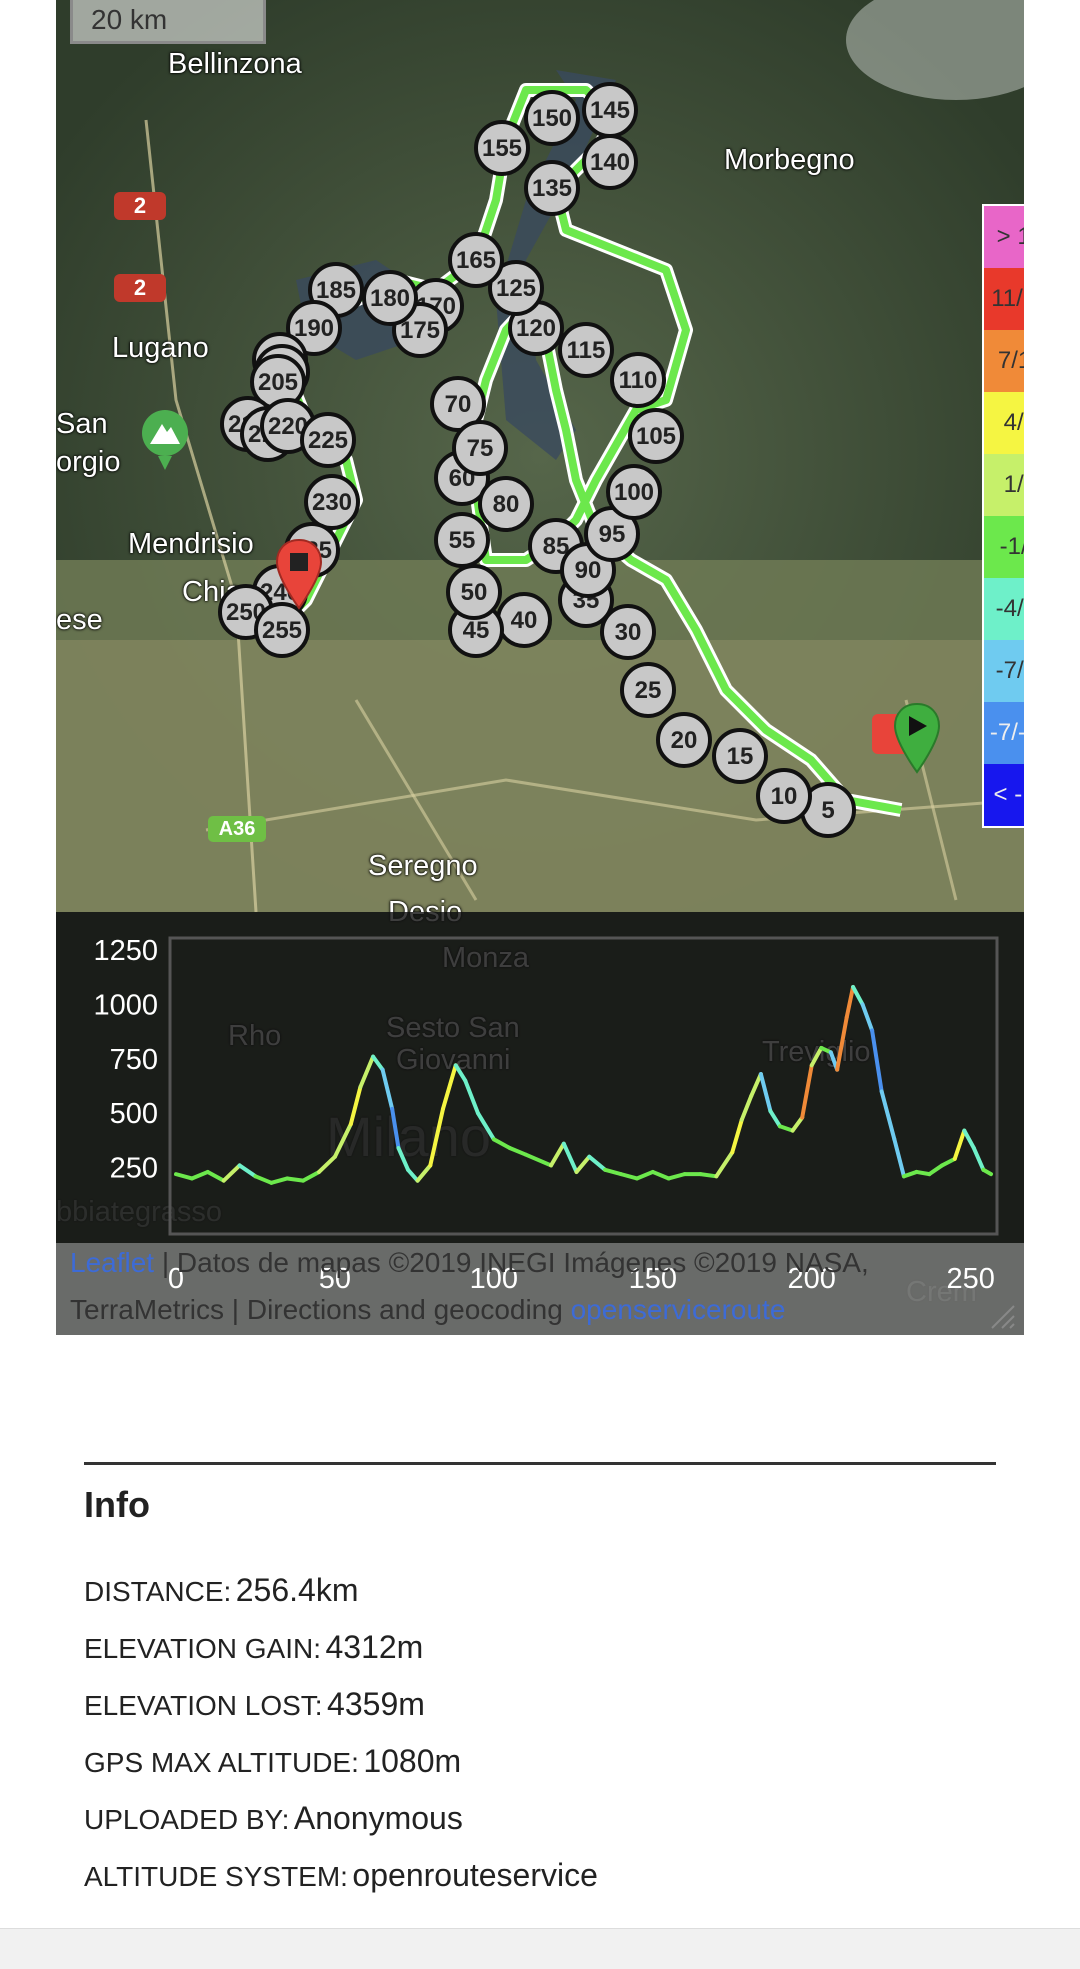 Image resolution: width=1080 pixels, height=1969 pixels. What do you see at coordinates (314, 328) in the screenshot?
I see `svg-text: 190` at bounding box center [314, 328].